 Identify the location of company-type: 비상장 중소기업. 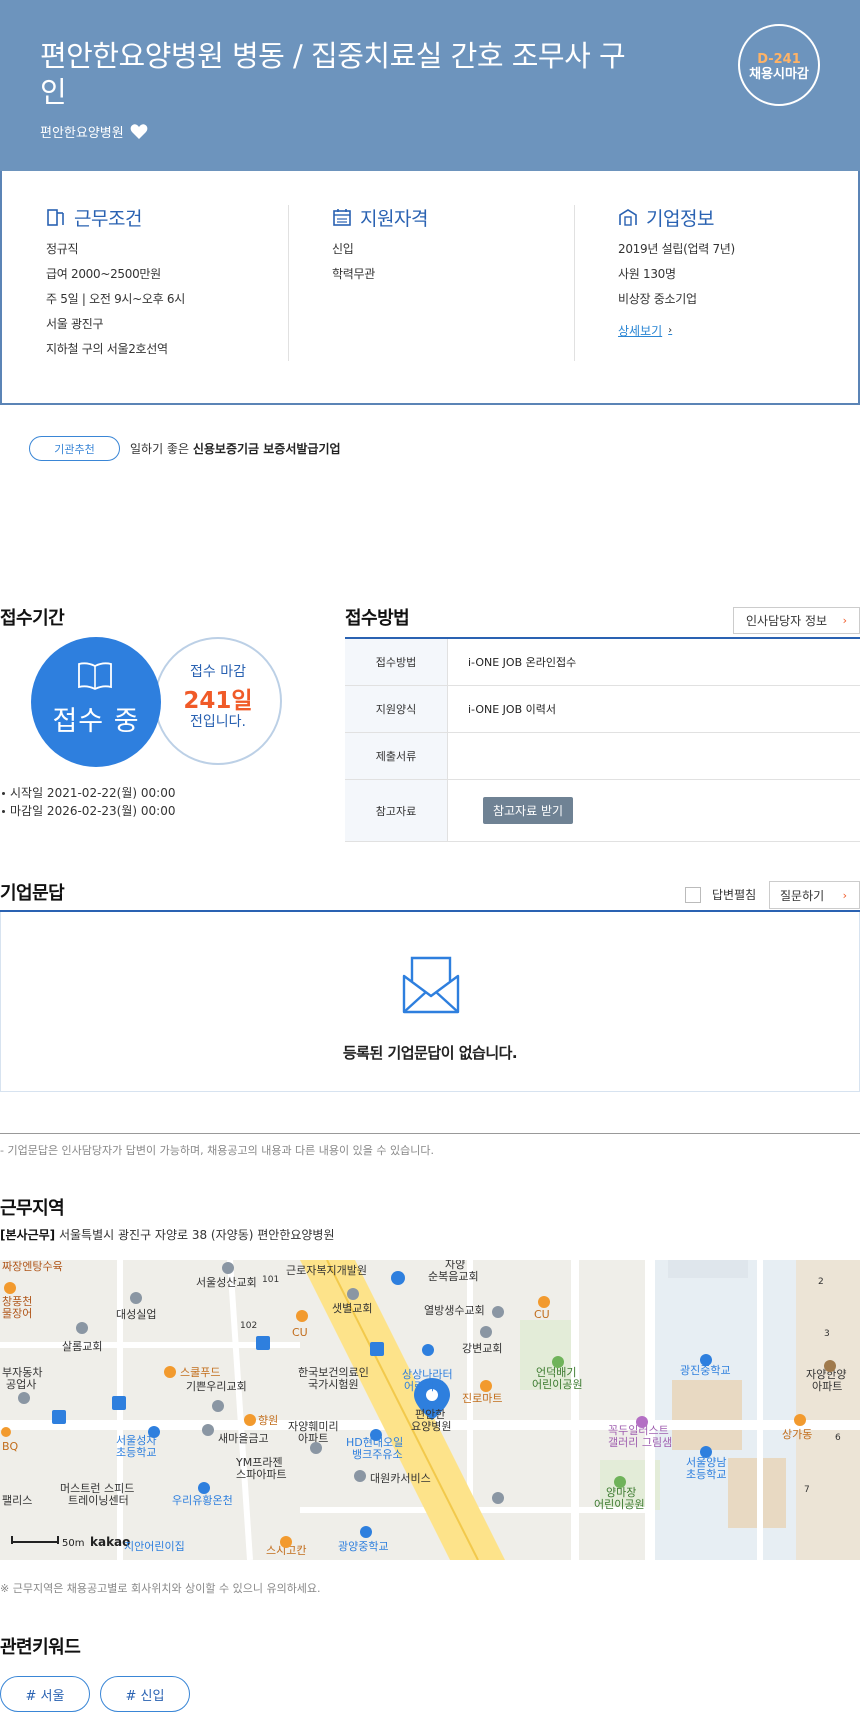
(657, 299).